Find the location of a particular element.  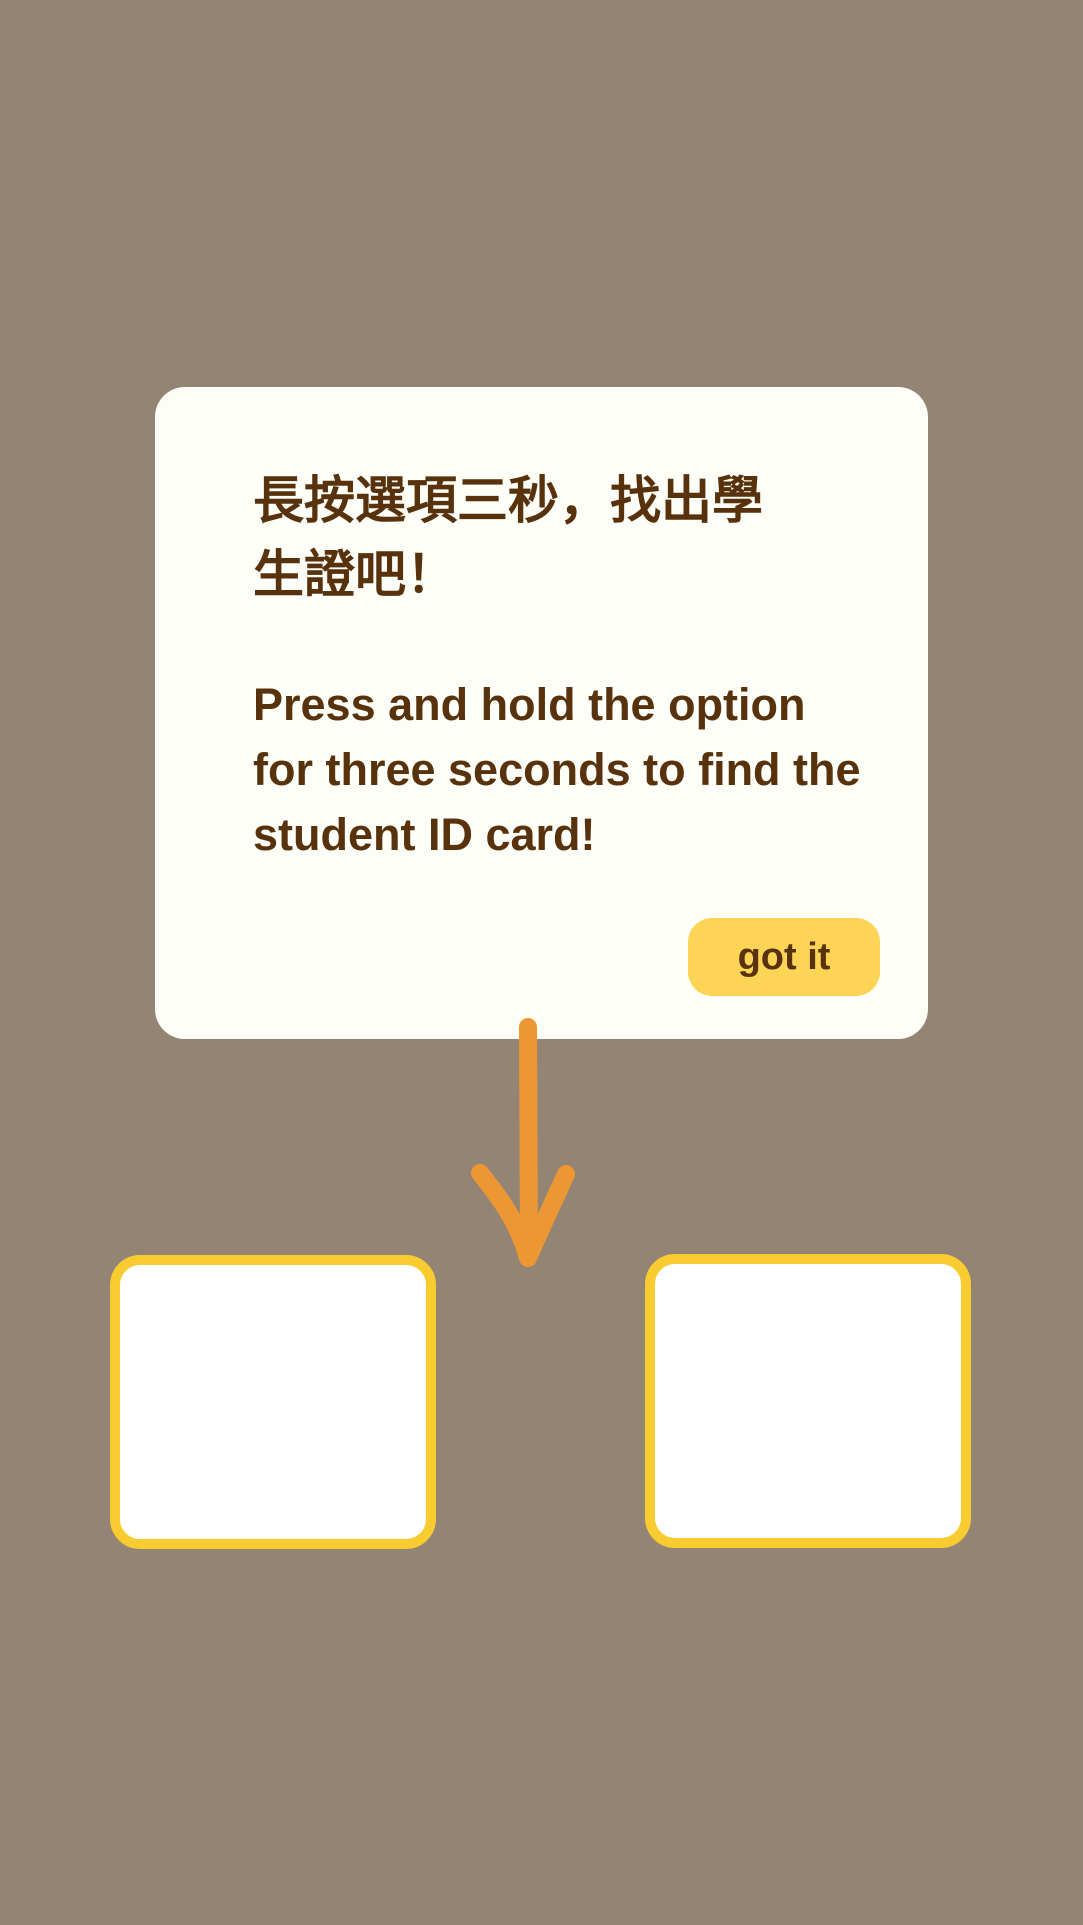

got-it-button: got it is located at coordinates (784, 957).